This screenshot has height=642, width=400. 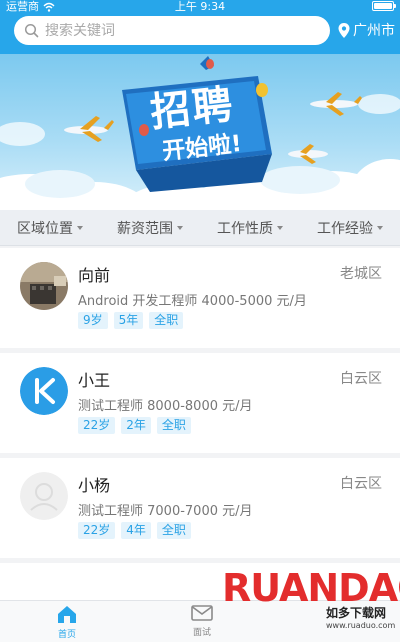 What do you see at coordinates (344, 30) in the screenshot?
I see `location-pin-icon` at bounding box center [344, 30].